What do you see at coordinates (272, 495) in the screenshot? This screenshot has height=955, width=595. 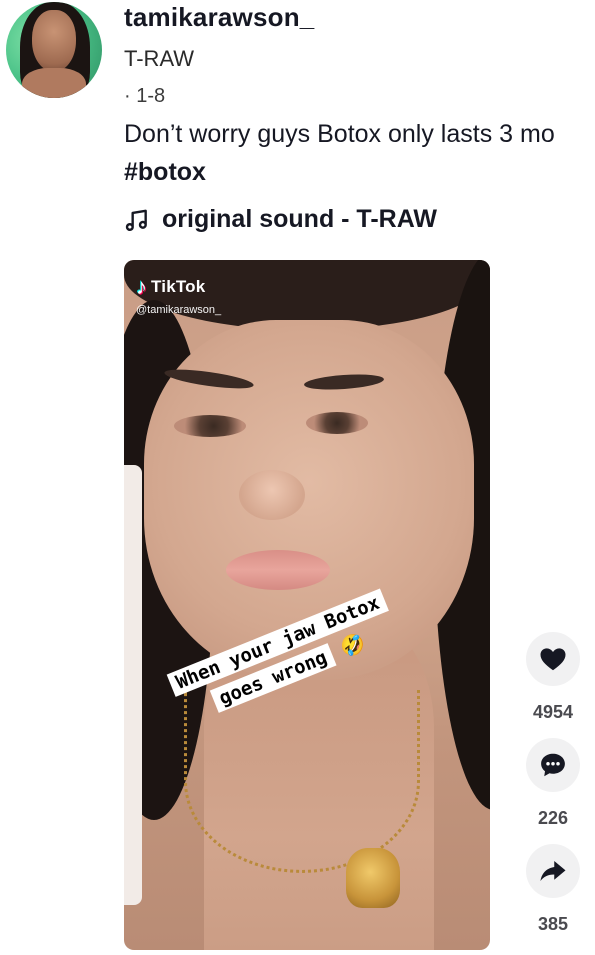 I see `video-nose` at bounding box center [272, 495].